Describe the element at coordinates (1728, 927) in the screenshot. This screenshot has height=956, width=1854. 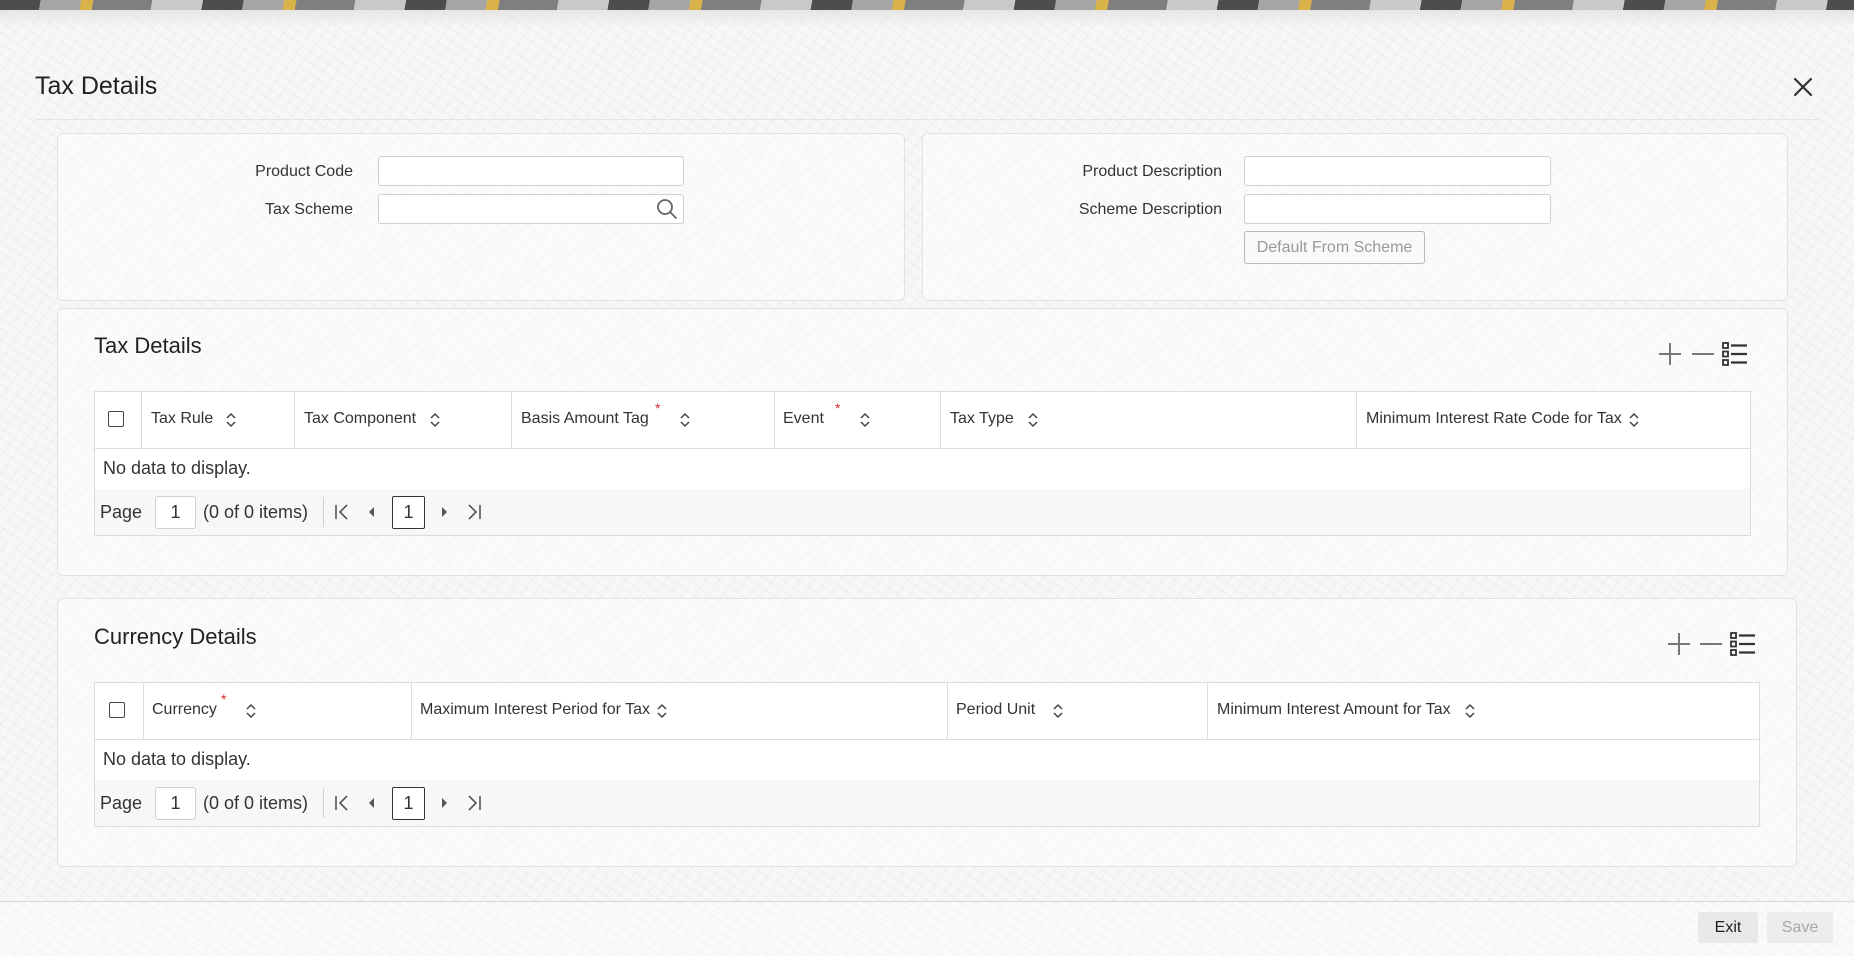
I see `exit-button: Exit` at that location.